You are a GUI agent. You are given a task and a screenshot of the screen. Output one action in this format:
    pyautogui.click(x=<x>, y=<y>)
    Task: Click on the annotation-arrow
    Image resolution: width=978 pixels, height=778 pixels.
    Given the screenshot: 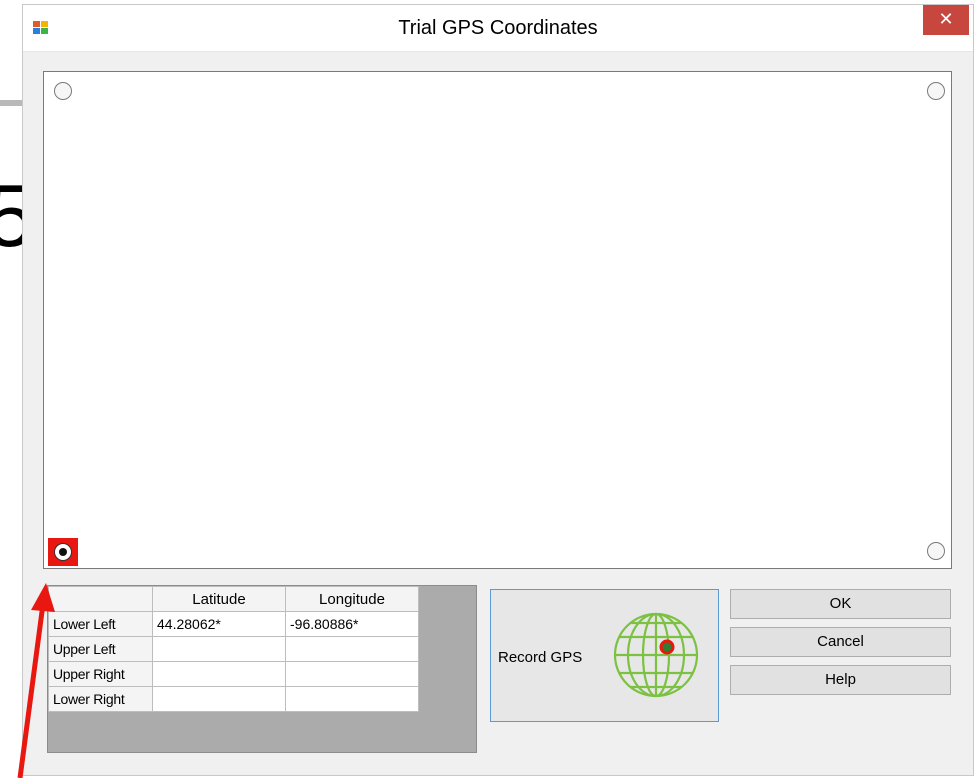 What is the action you would take?
    pyautogui.click(x=36, y=680)
    